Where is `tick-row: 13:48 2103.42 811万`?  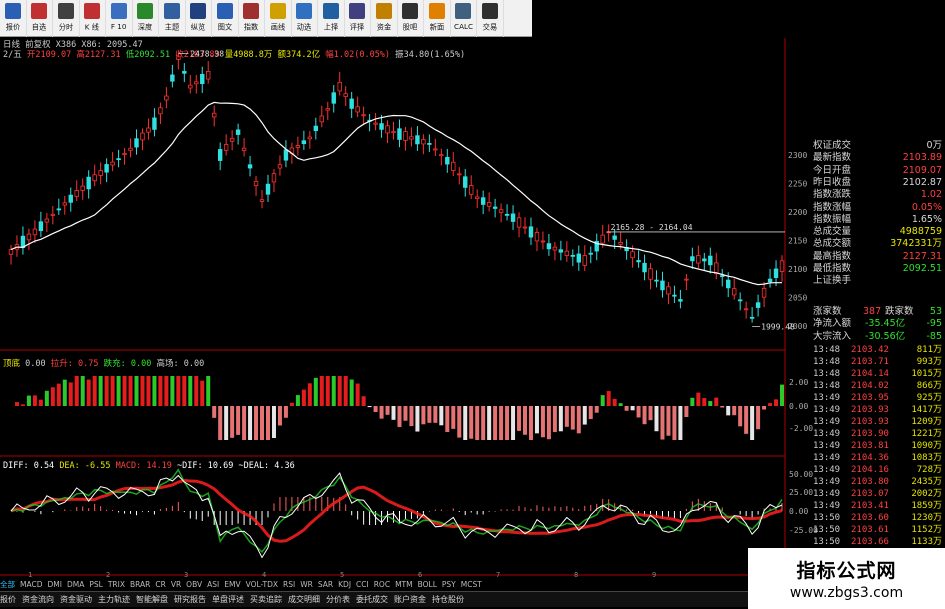 tick-row: 13:48 2103.42 811万 is located at coordinates (879, 350).